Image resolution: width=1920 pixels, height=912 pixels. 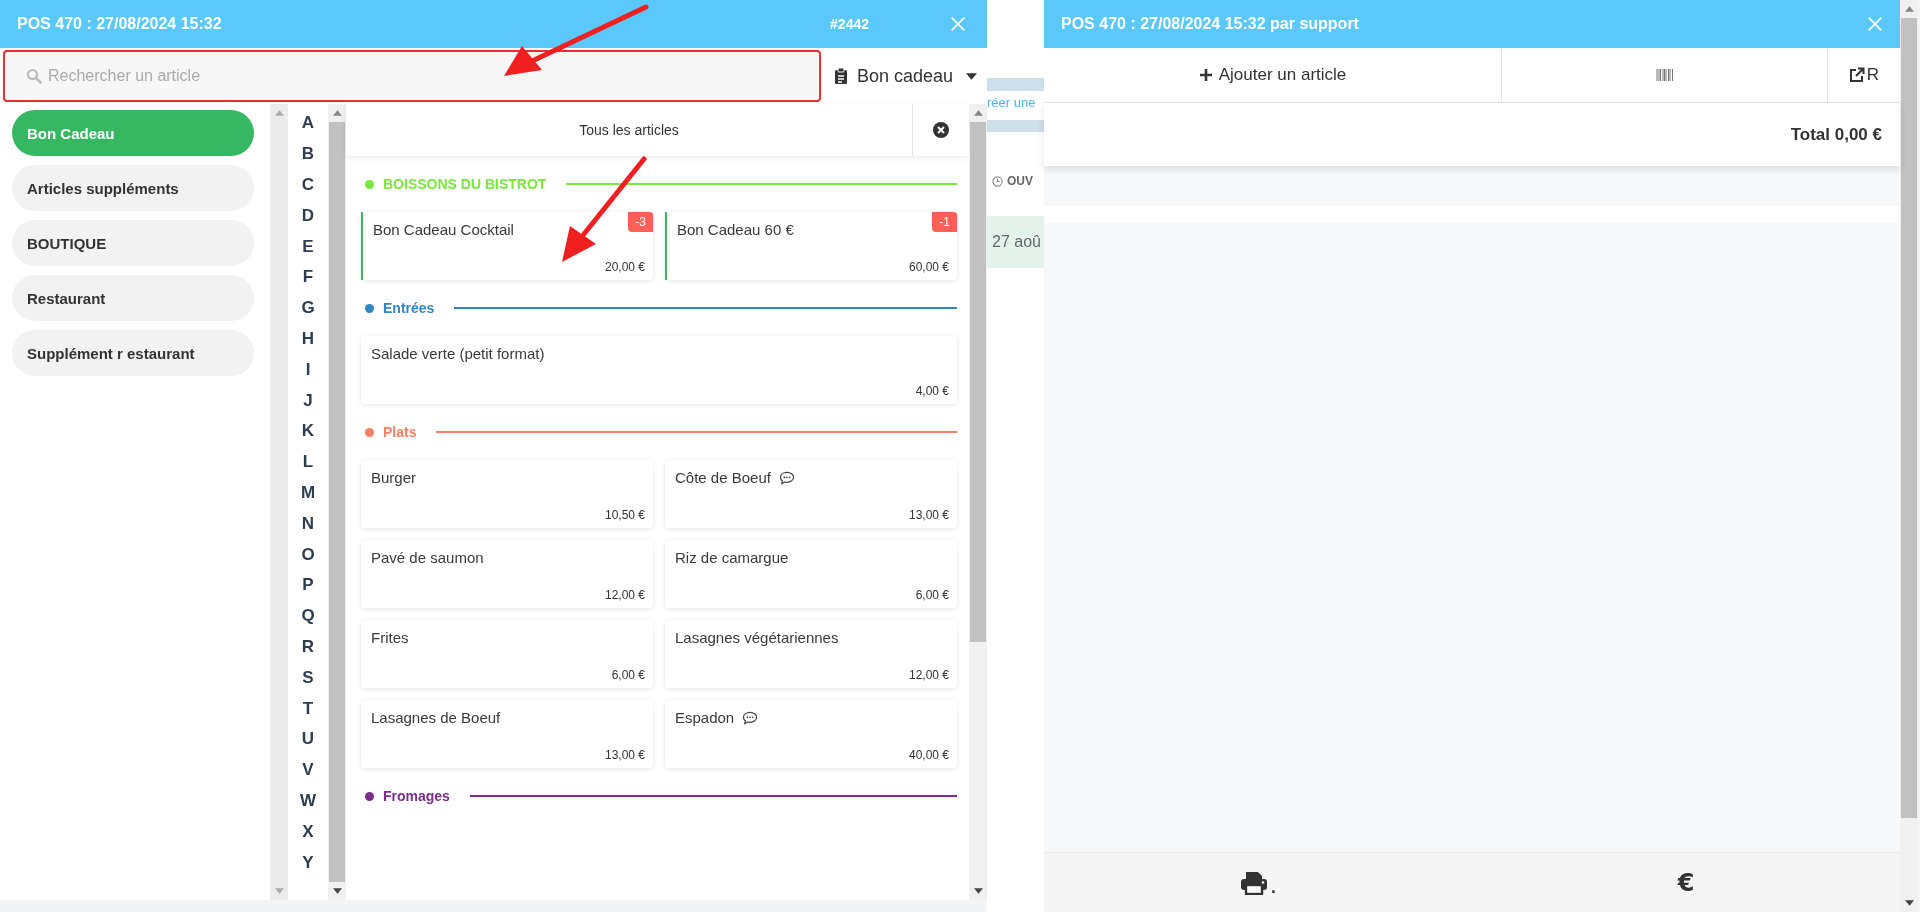 I want to click on alphabet-letter: P, so click(x=308, y=585).